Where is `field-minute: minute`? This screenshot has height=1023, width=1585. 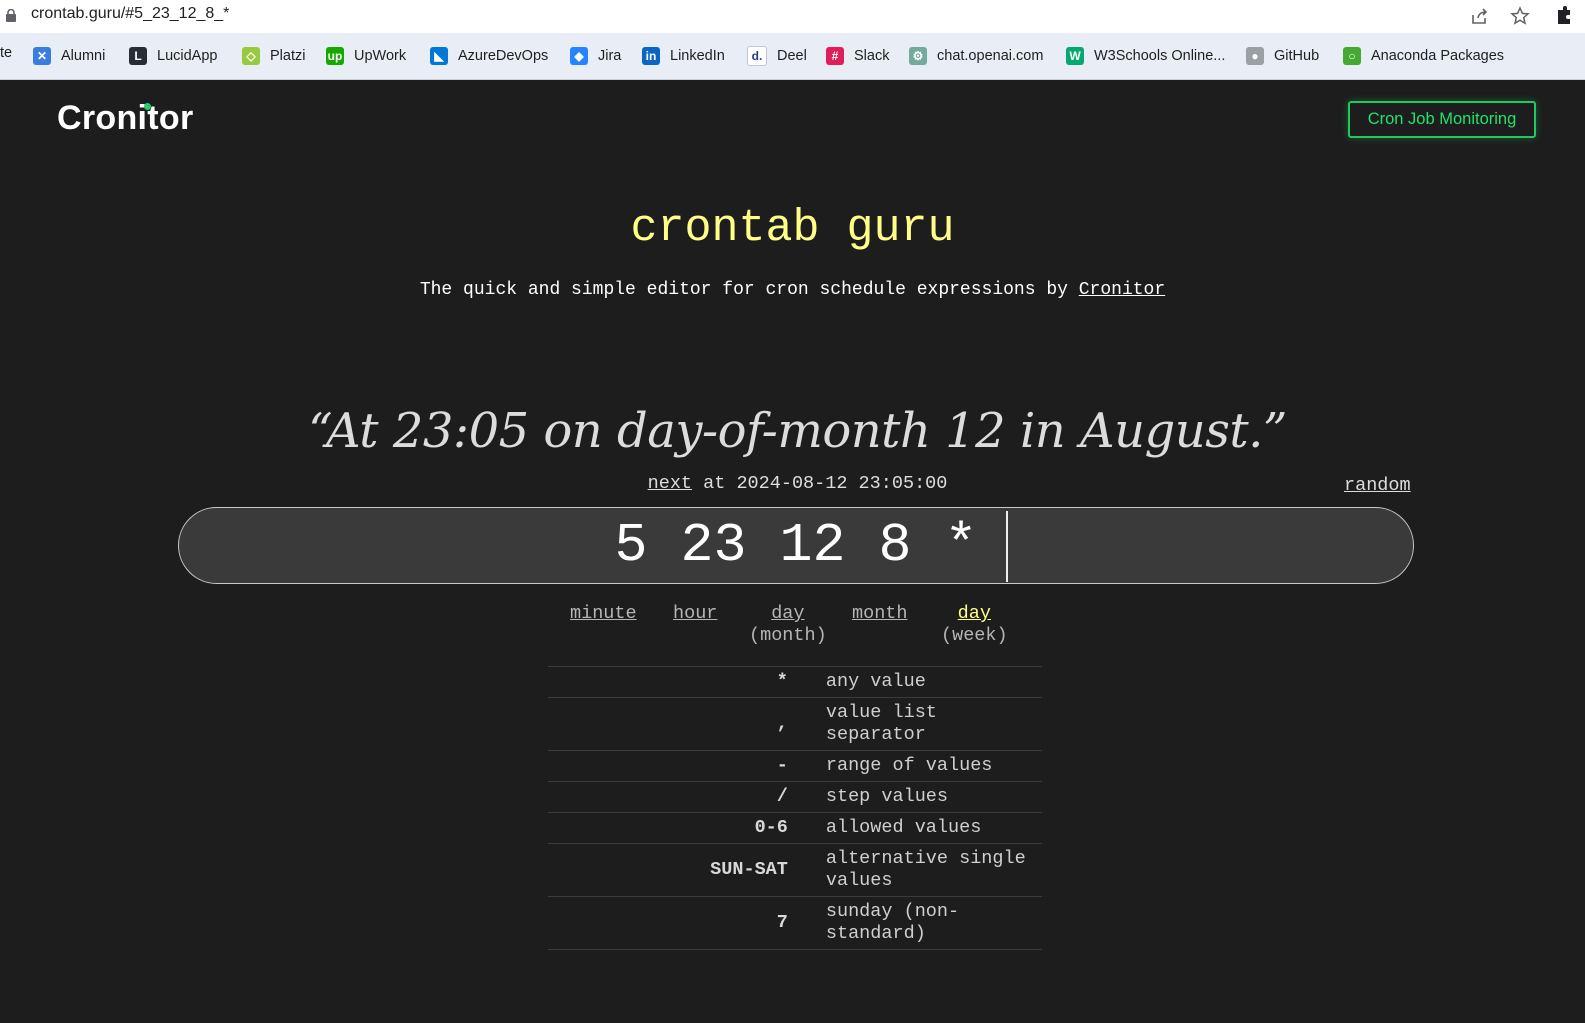 field-minute: minute is located at coordinates (603, 614).